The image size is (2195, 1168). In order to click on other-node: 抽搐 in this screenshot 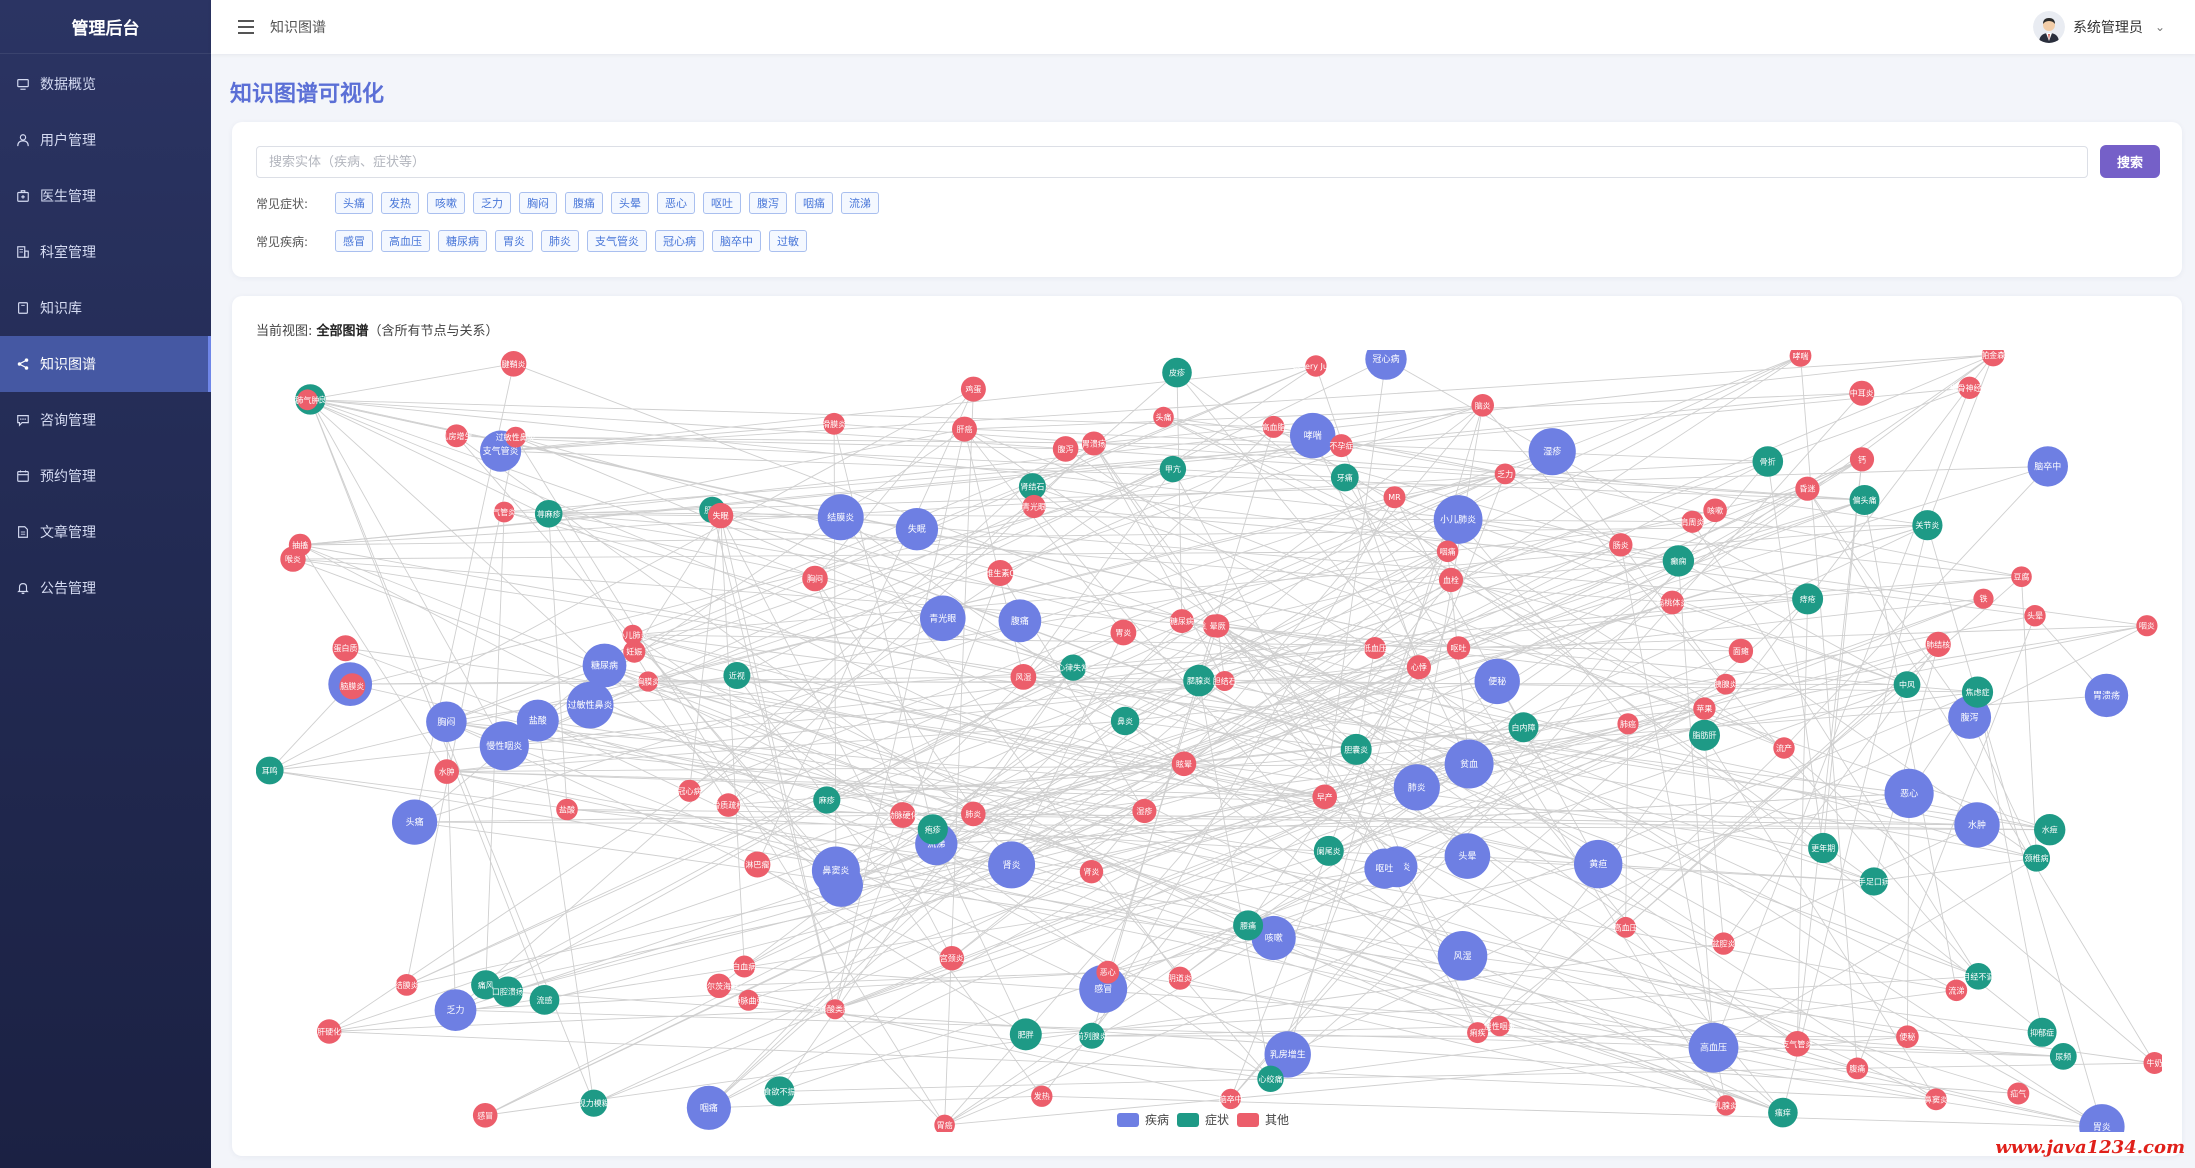, I will do `click(300, 545)`.